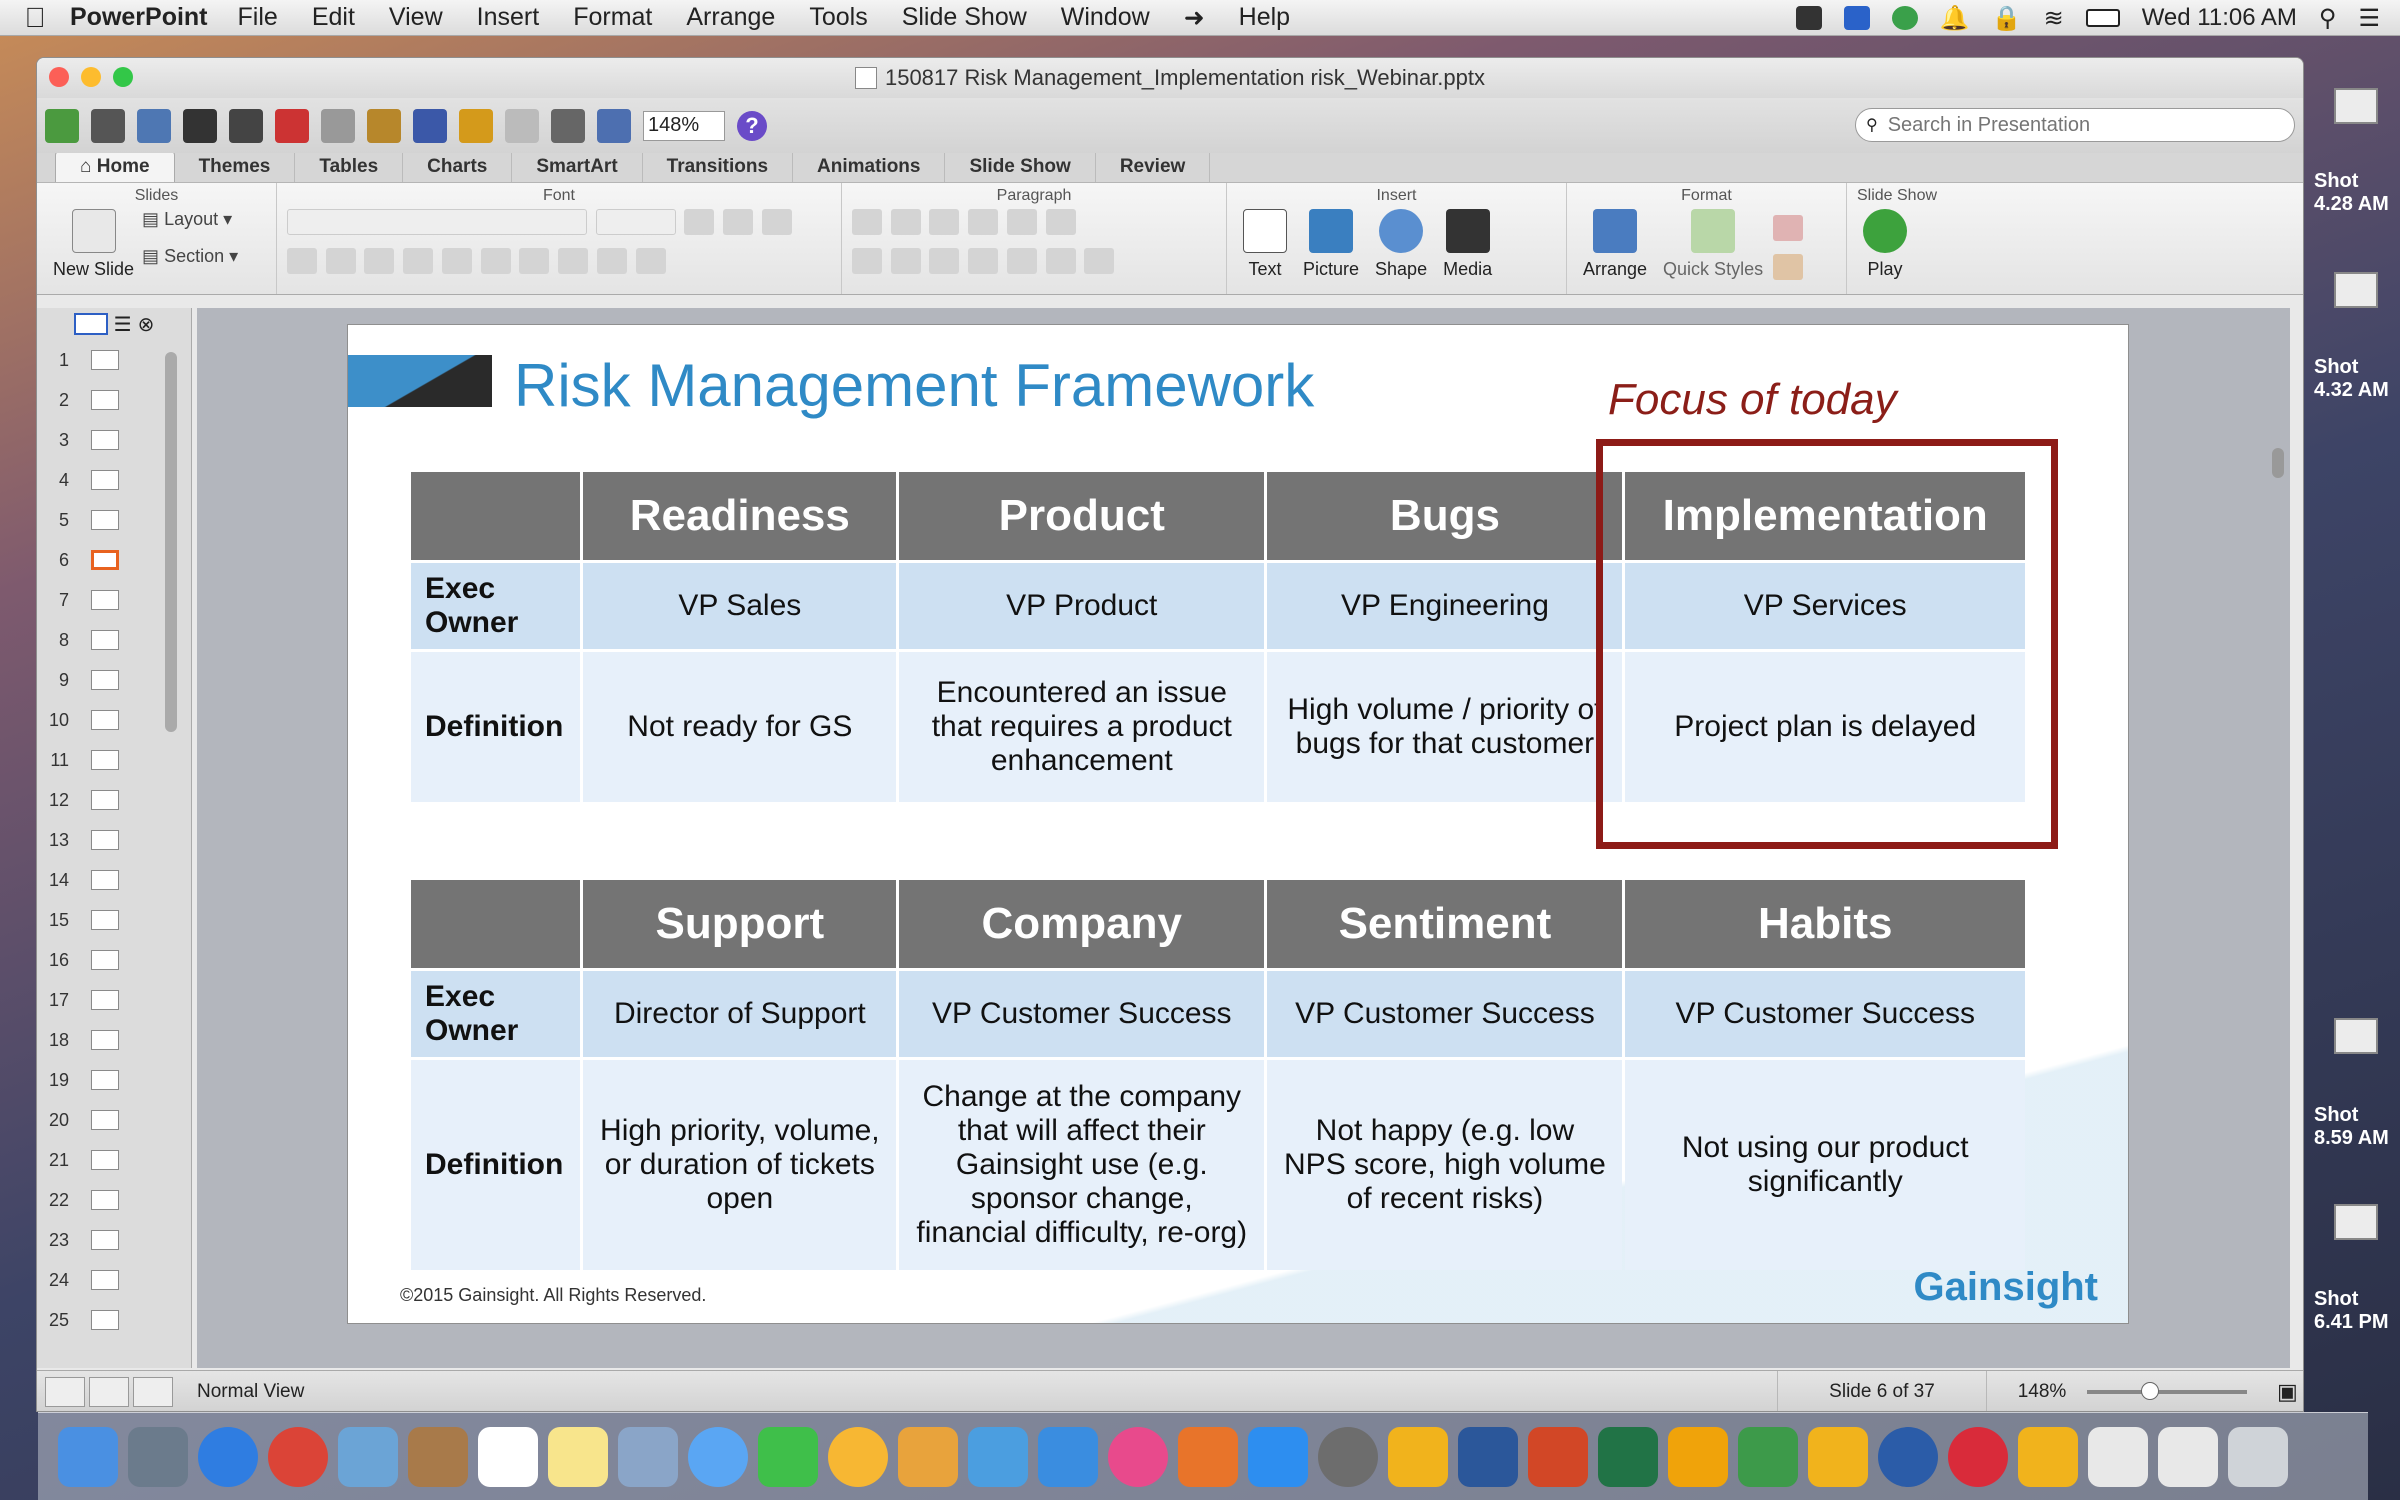 This screenshot has height=1500, width=2400. I want to click on subscript-button, so click(495, 261).